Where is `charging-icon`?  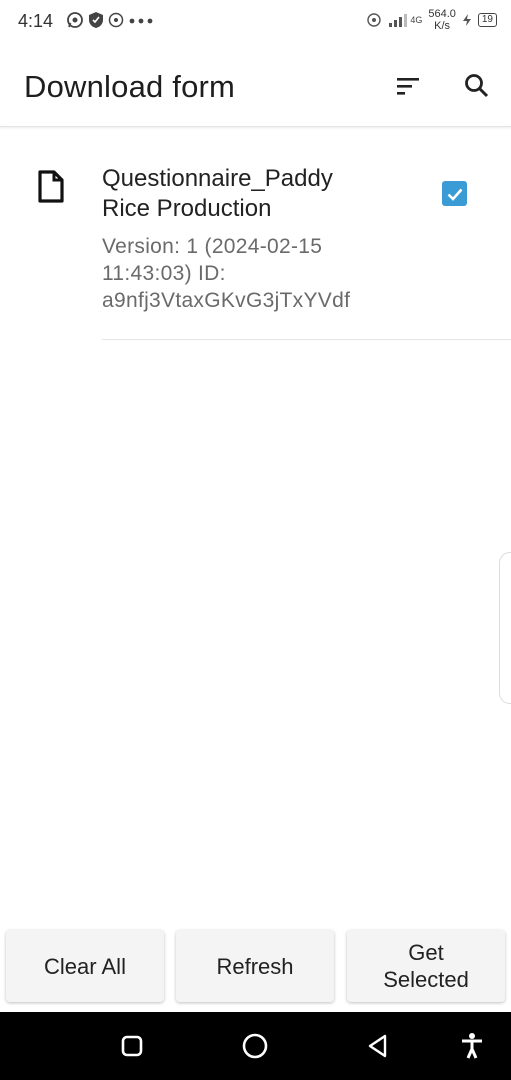 charging-icon is located at coordinates (466, 20).